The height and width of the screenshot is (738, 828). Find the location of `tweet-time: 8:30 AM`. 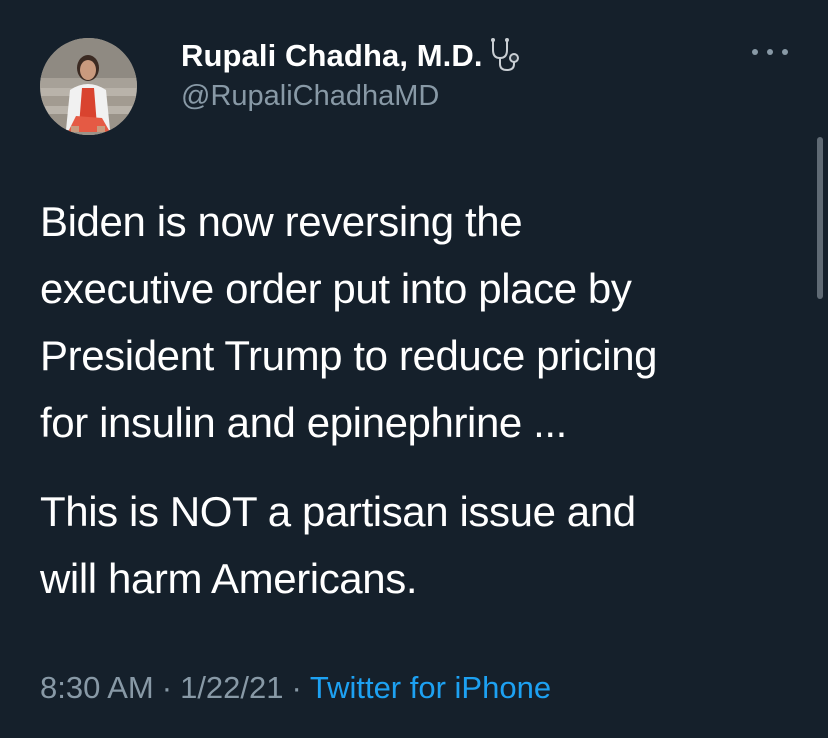

tweet-time: 8:30 AM is located at coordinates (97, 688).